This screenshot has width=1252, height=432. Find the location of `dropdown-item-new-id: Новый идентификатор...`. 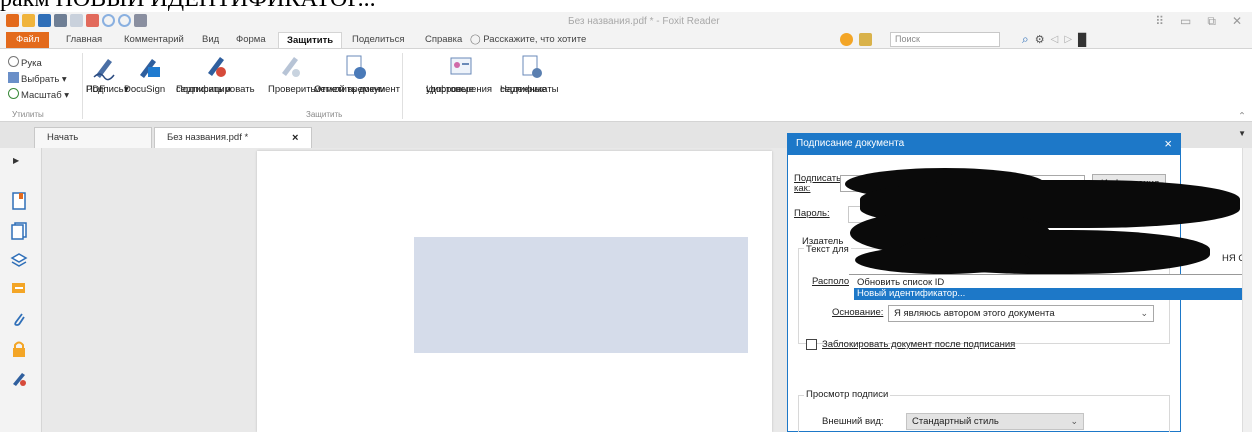

dropdown-item-new-id: Новый идентификатор... is located at coordinates (1052, 294).